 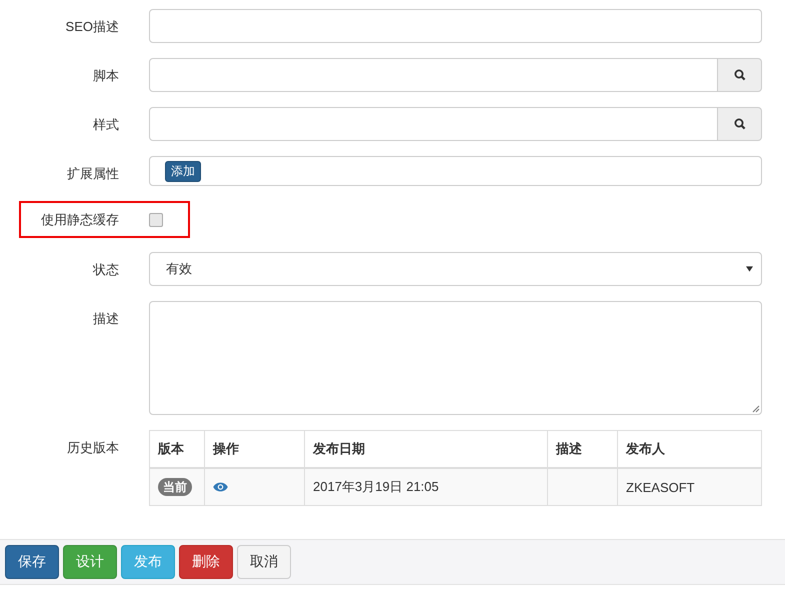 What do you see at coordinates (105, 125) in the screenshot?
I see `field-label: 样式` at bounding box center [105, 125].